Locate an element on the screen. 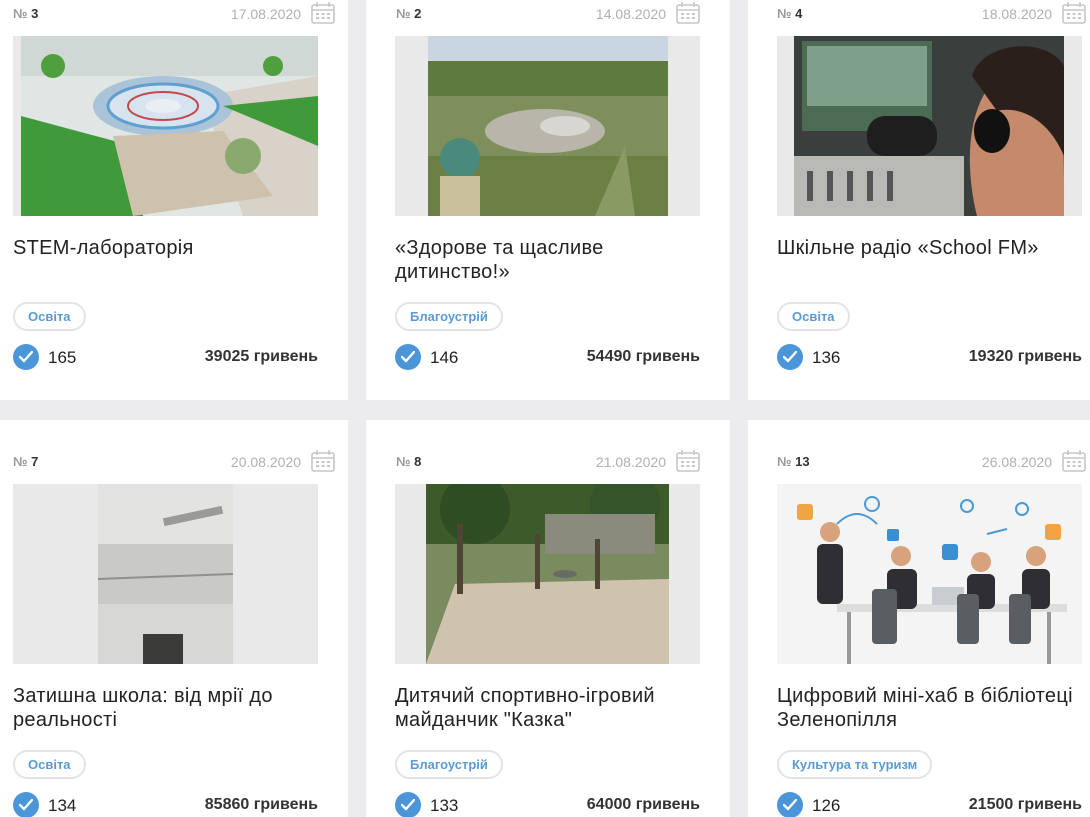 Image resolution: width=1090 pixels, height=817 pixels. project-title: STEM-лабораторія is located at coordinates (176, 248).